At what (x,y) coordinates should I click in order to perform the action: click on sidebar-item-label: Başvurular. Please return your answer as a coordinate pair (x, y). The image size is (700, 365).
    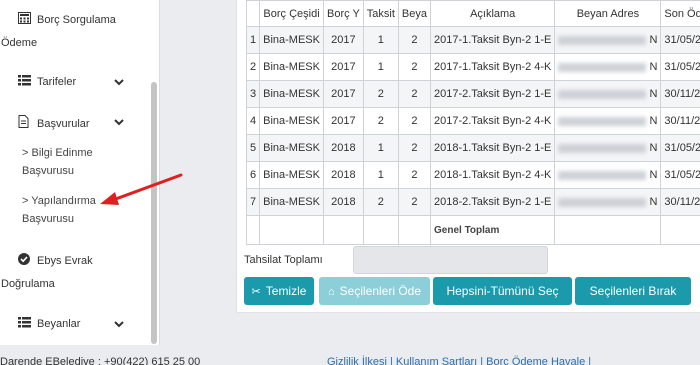
    Looking at the image, I should click on (63, 124).